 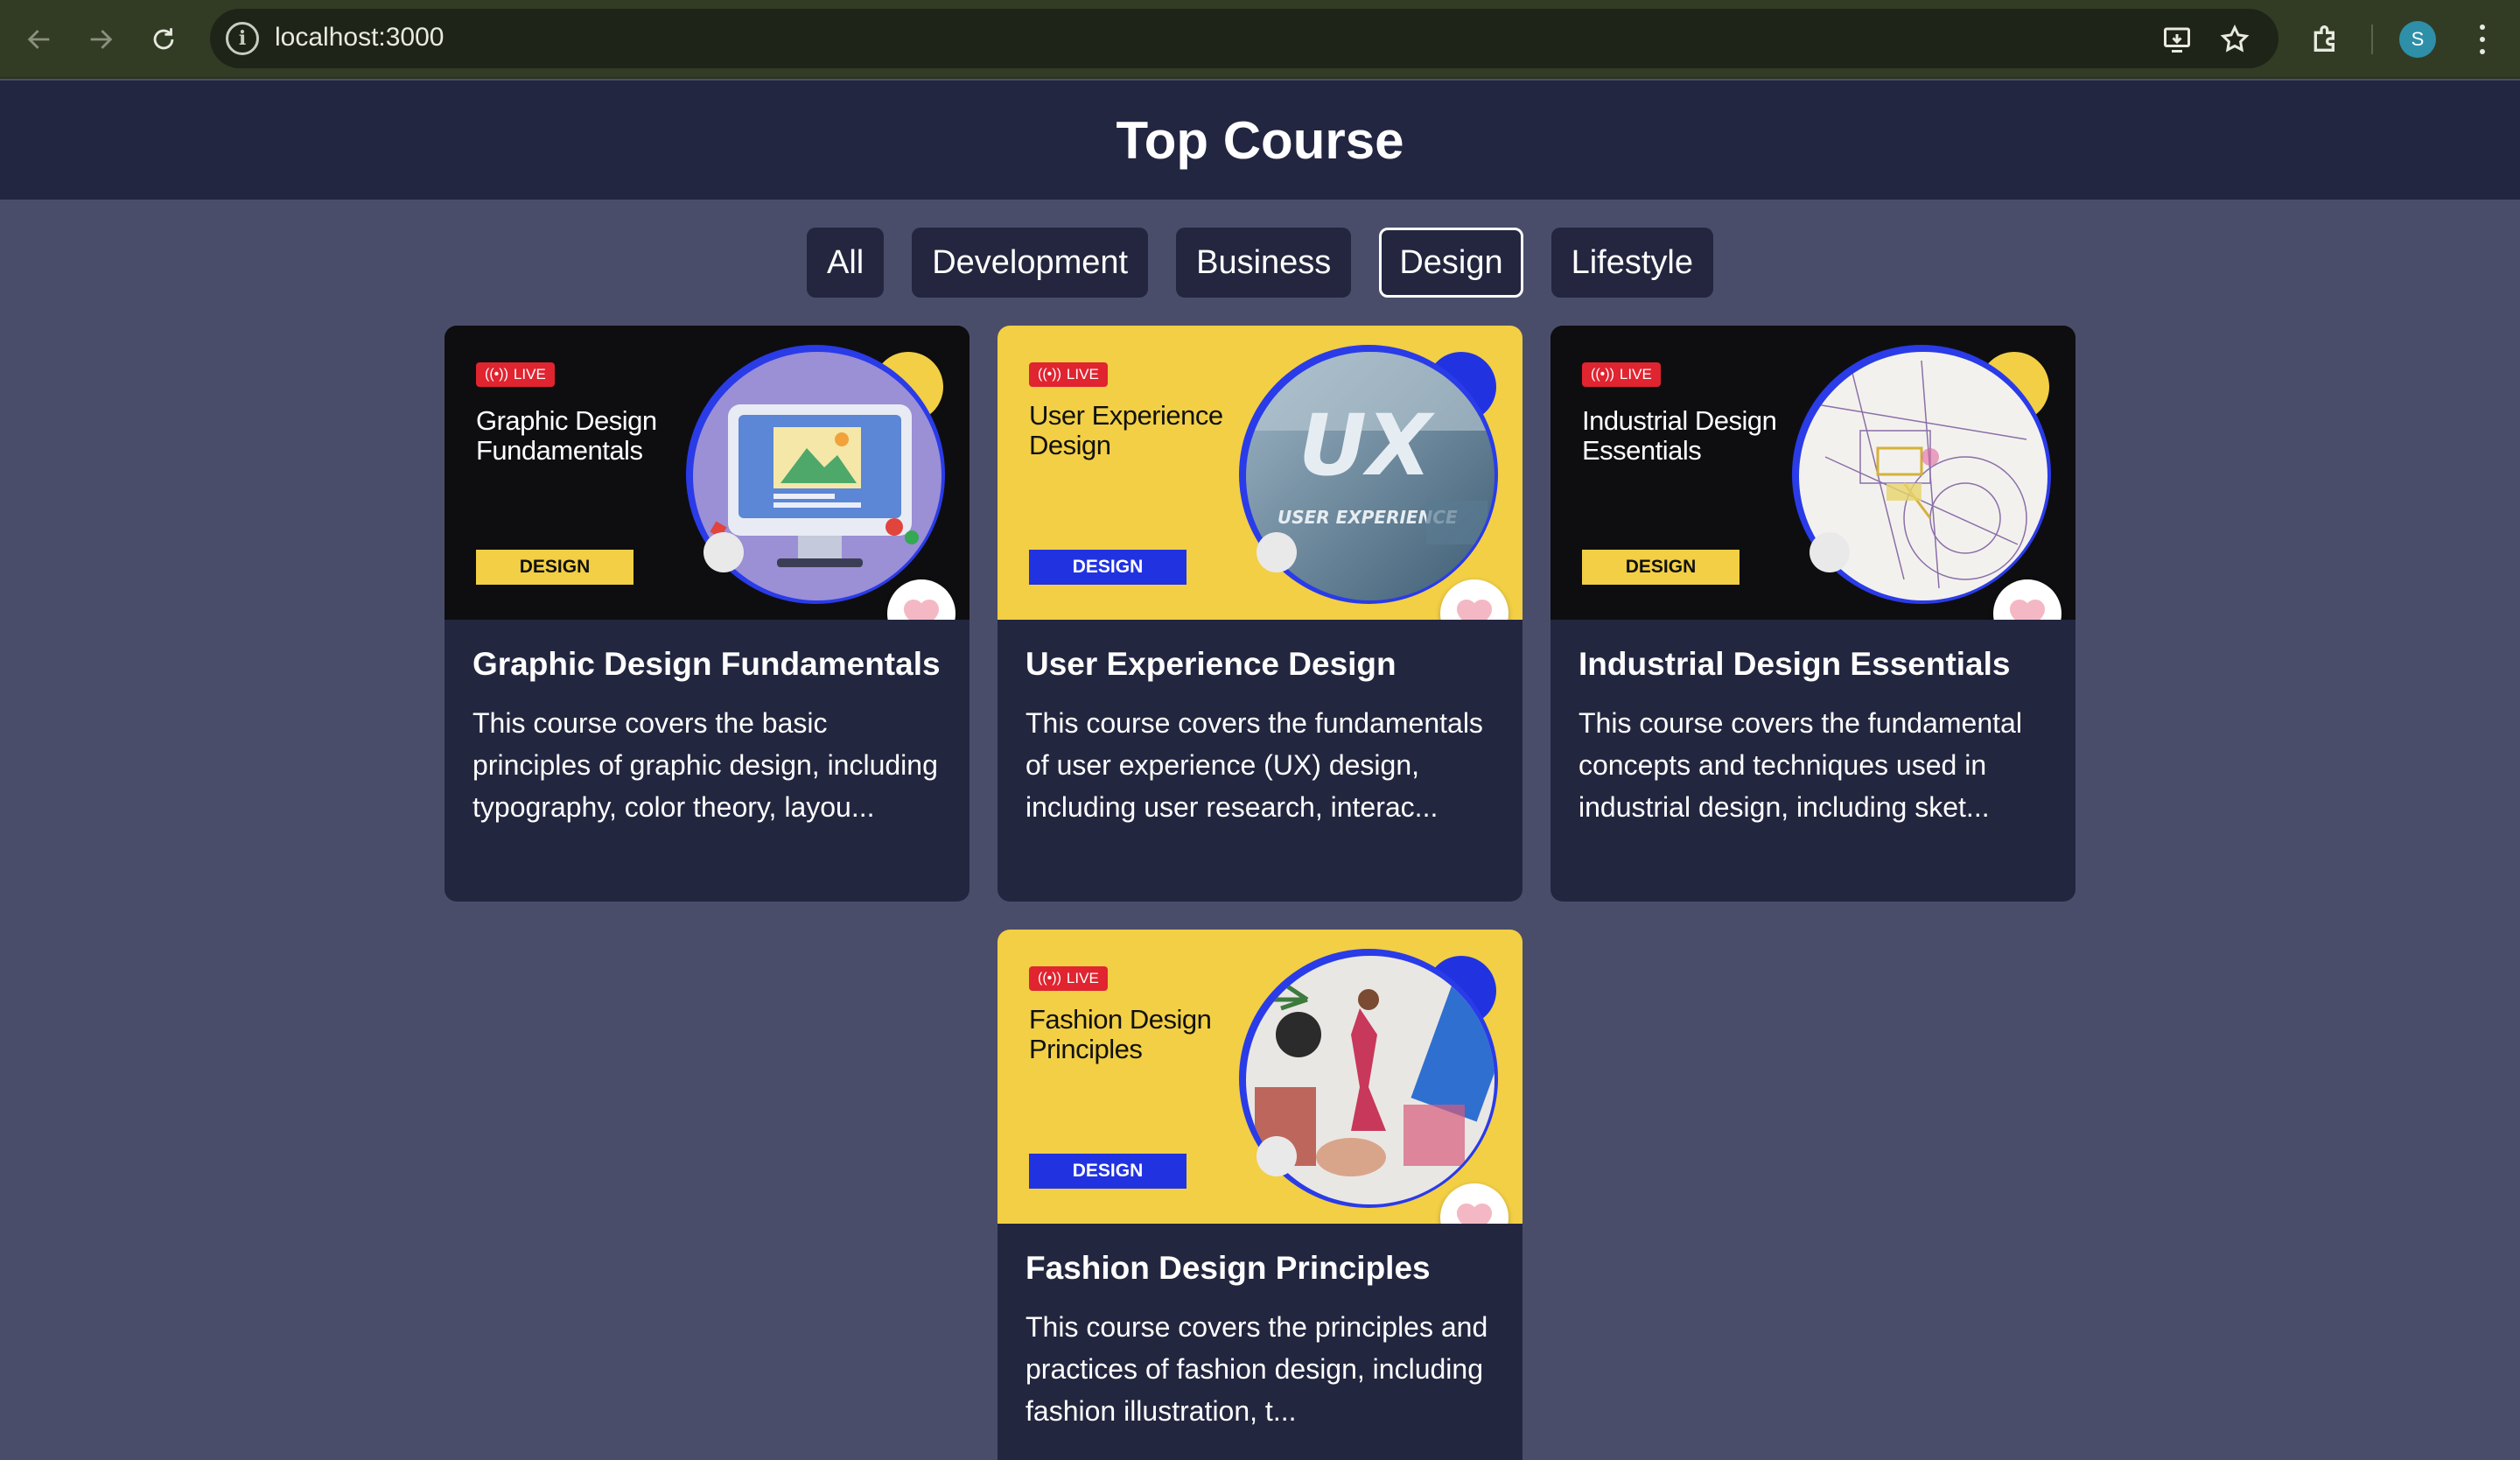 I want to click on kebab-menu-icon, so click(x=2482, y=39).